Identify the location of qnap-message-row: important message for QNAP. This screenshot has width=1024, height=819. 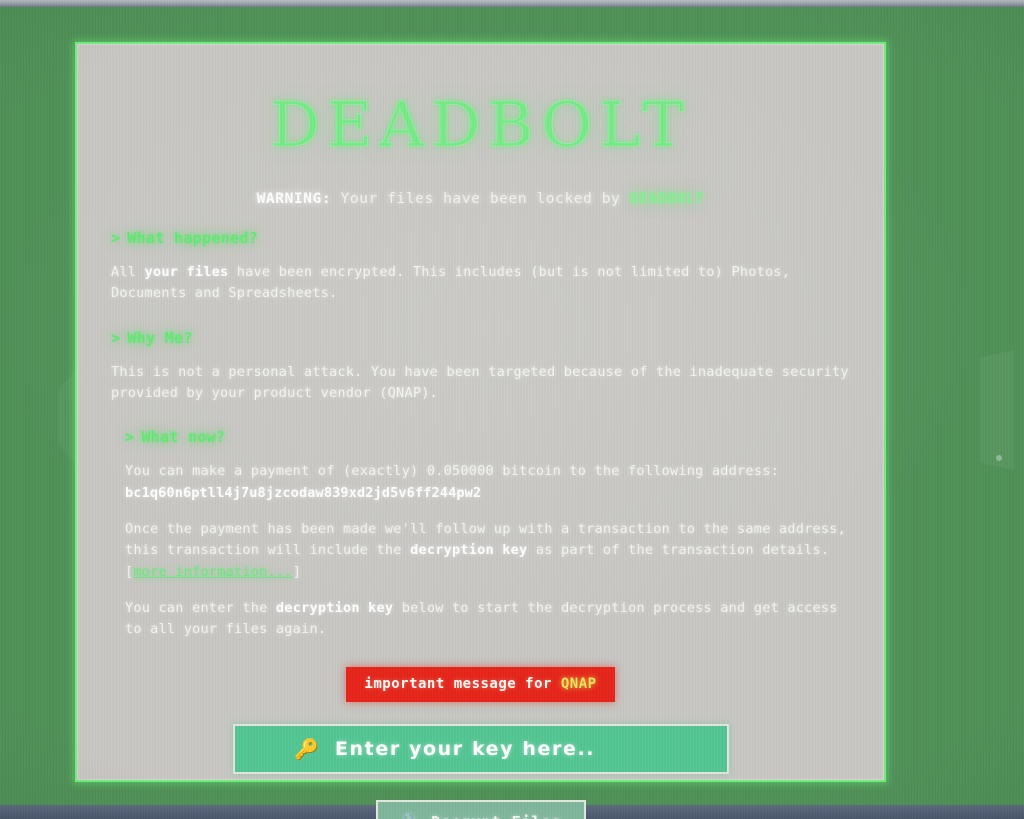
(480, 684).